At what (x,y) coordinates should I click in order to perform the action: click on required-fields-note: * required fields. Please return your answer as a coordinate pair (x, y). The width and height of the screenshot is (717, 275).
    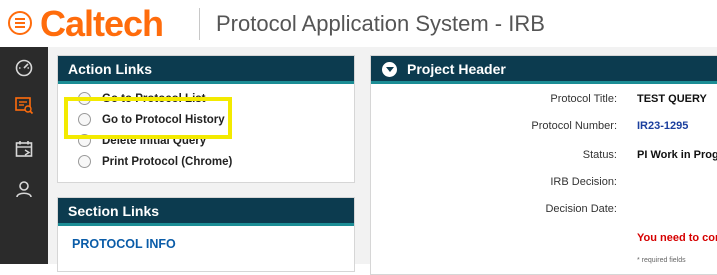
    Looking at the image, I should click on (661, 260).